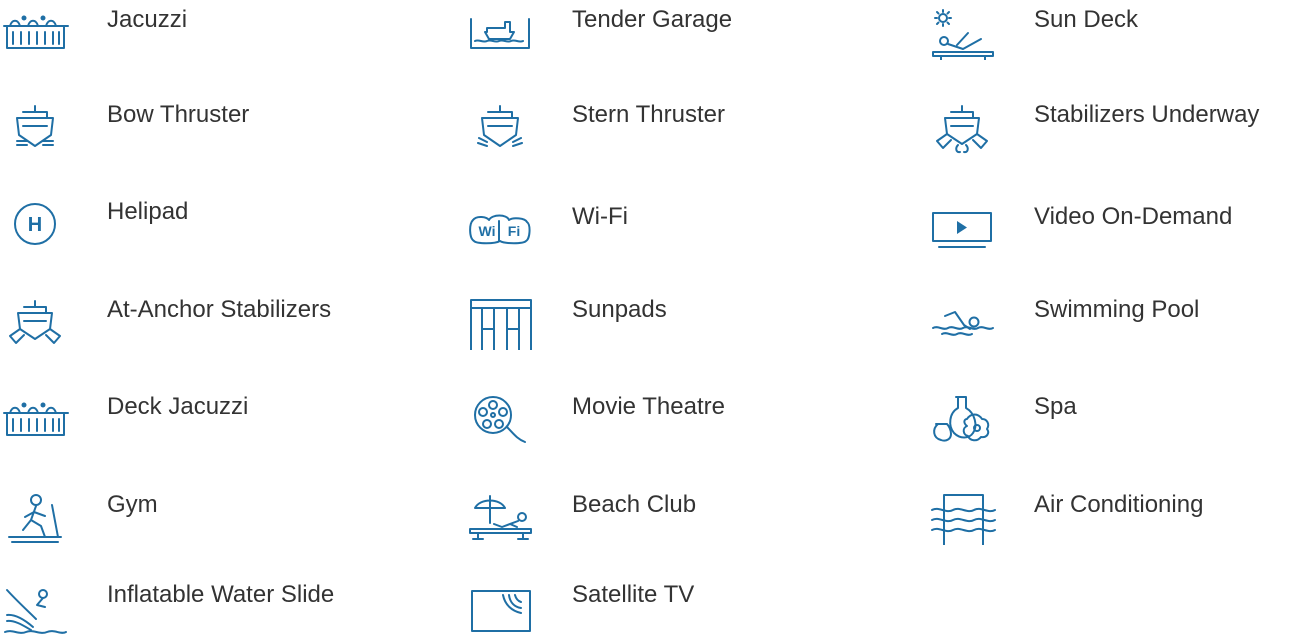  Describe the element at coordinates (35, 34) in the screenshot. I see `jacuzzi-icon` at that location.